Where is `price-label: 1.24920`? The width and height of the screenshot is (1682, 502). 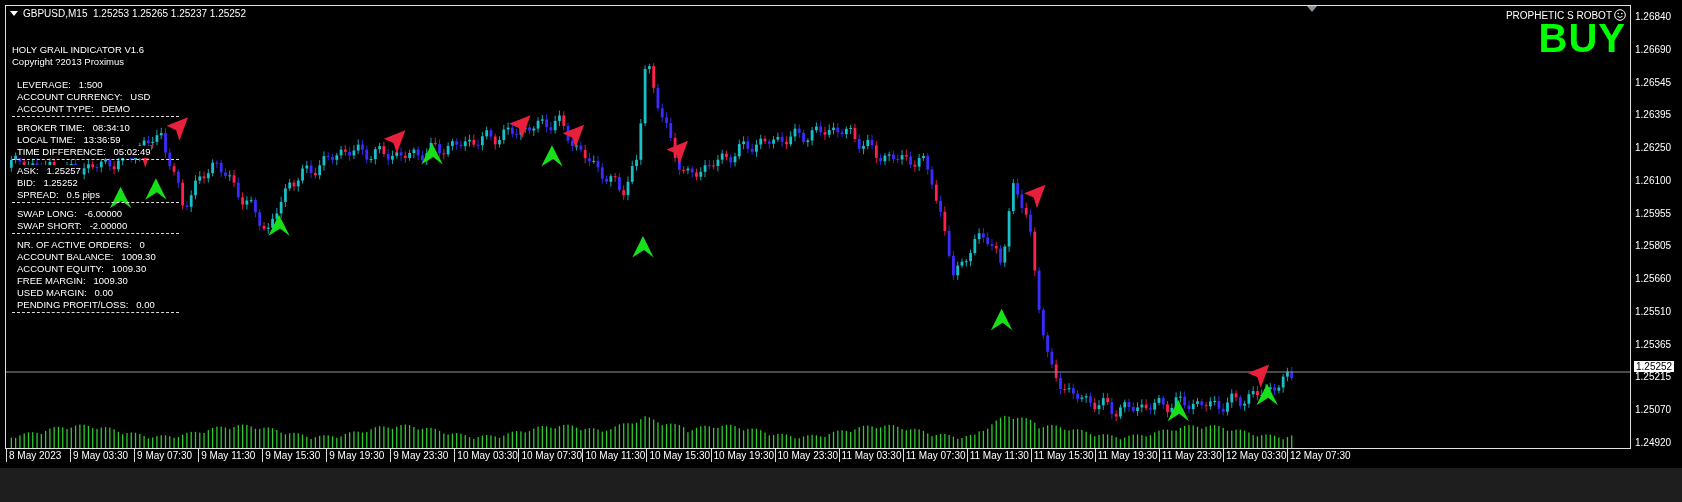
price-label: 1.24920 is located at coordinates (1654, 442).